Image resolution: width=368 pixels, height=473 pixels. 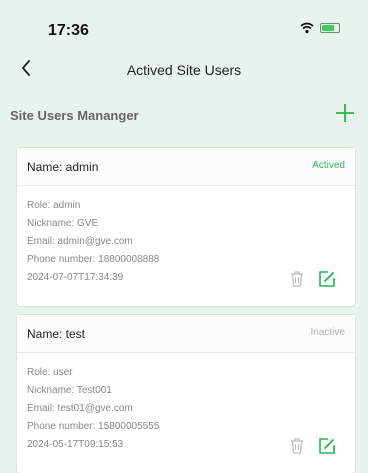 What do you see at coordinates (63, 167) in the screenshot?
I see `user-name: Name: admin` at bounding box center [63, 167].